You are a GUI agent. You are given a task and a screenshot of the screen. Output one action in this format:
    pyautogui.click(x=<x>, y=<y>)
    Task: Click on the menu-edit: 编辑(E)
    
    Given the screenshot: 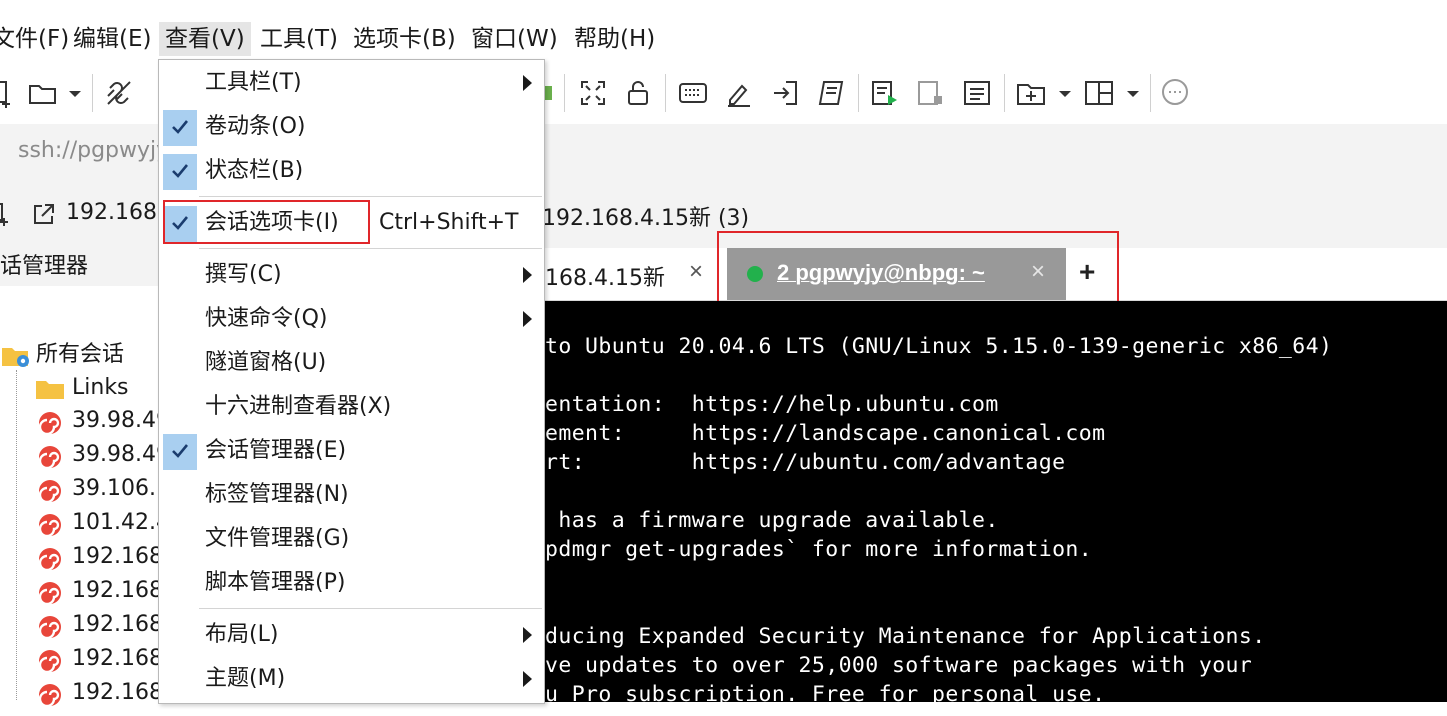 What is the action you would take?
    pyautogui.click(x=112, y=39)
    